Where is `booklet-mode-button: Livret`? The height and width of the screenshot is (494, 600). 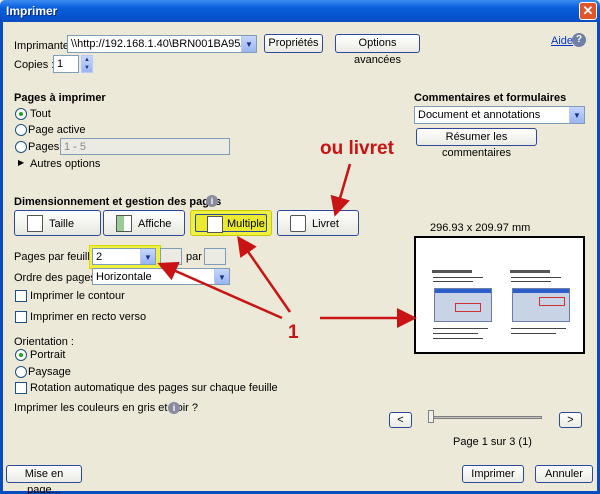
booklet-mode-button: Livret is located at coordinates (318, 223).